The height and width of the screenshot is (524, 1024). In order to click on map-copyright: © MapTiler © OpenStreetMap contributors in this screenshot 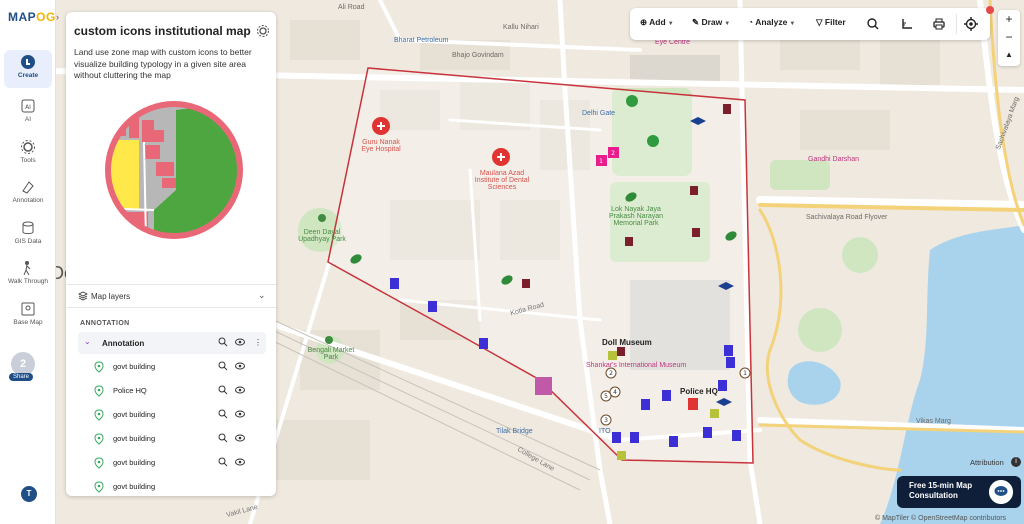, I will do `click(940, 518)`.